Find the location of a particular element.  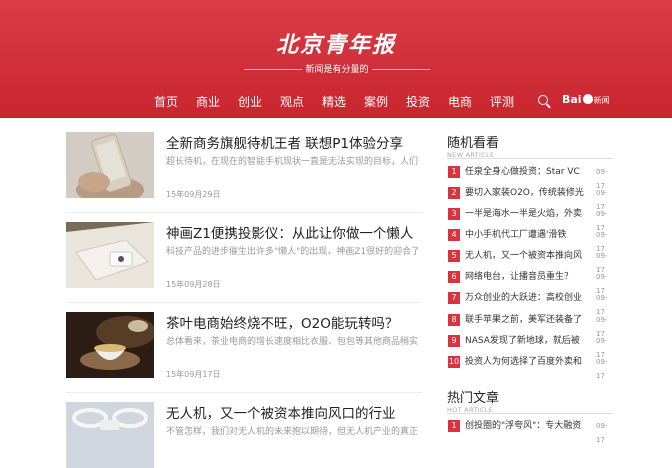

nav-investment: 投资 is located at coordinates (418, 101).